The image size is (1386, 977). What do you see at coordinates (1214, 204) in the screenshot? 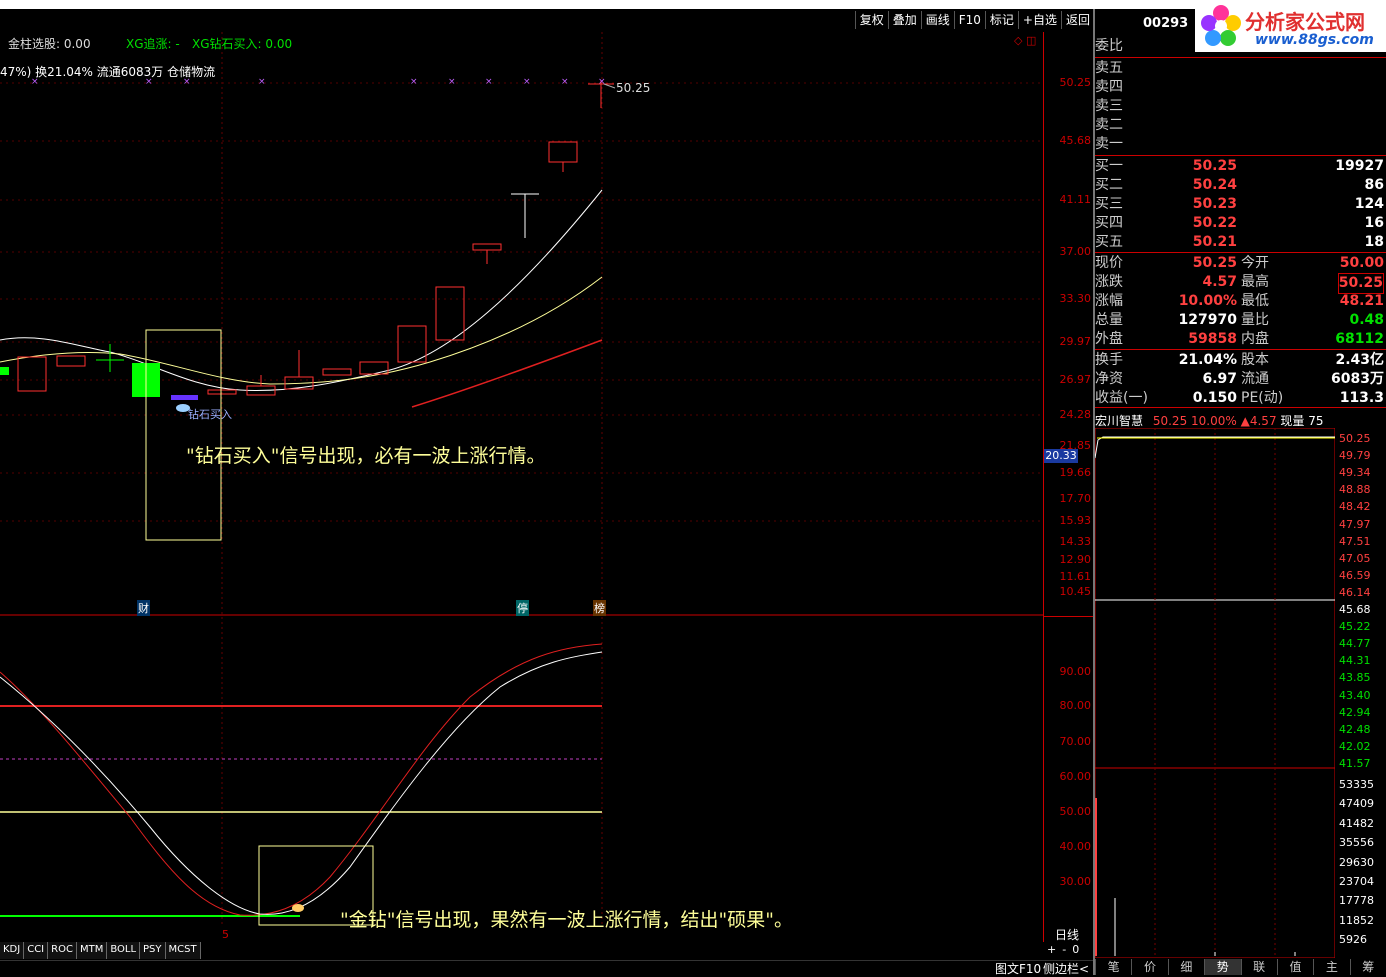
I see `buy-price: 50.23` at bounding box center [1214, 204].